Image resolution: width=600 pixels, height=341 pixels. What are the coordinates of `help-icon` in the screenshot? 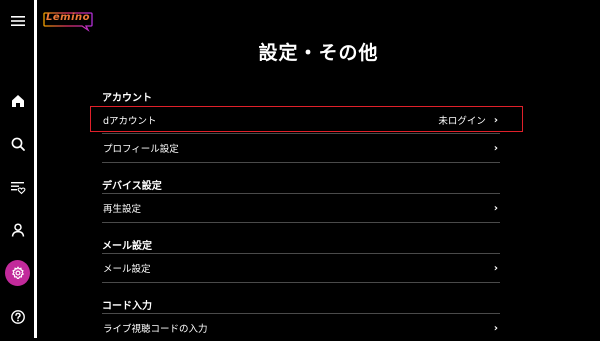 It's located at (17, 316).